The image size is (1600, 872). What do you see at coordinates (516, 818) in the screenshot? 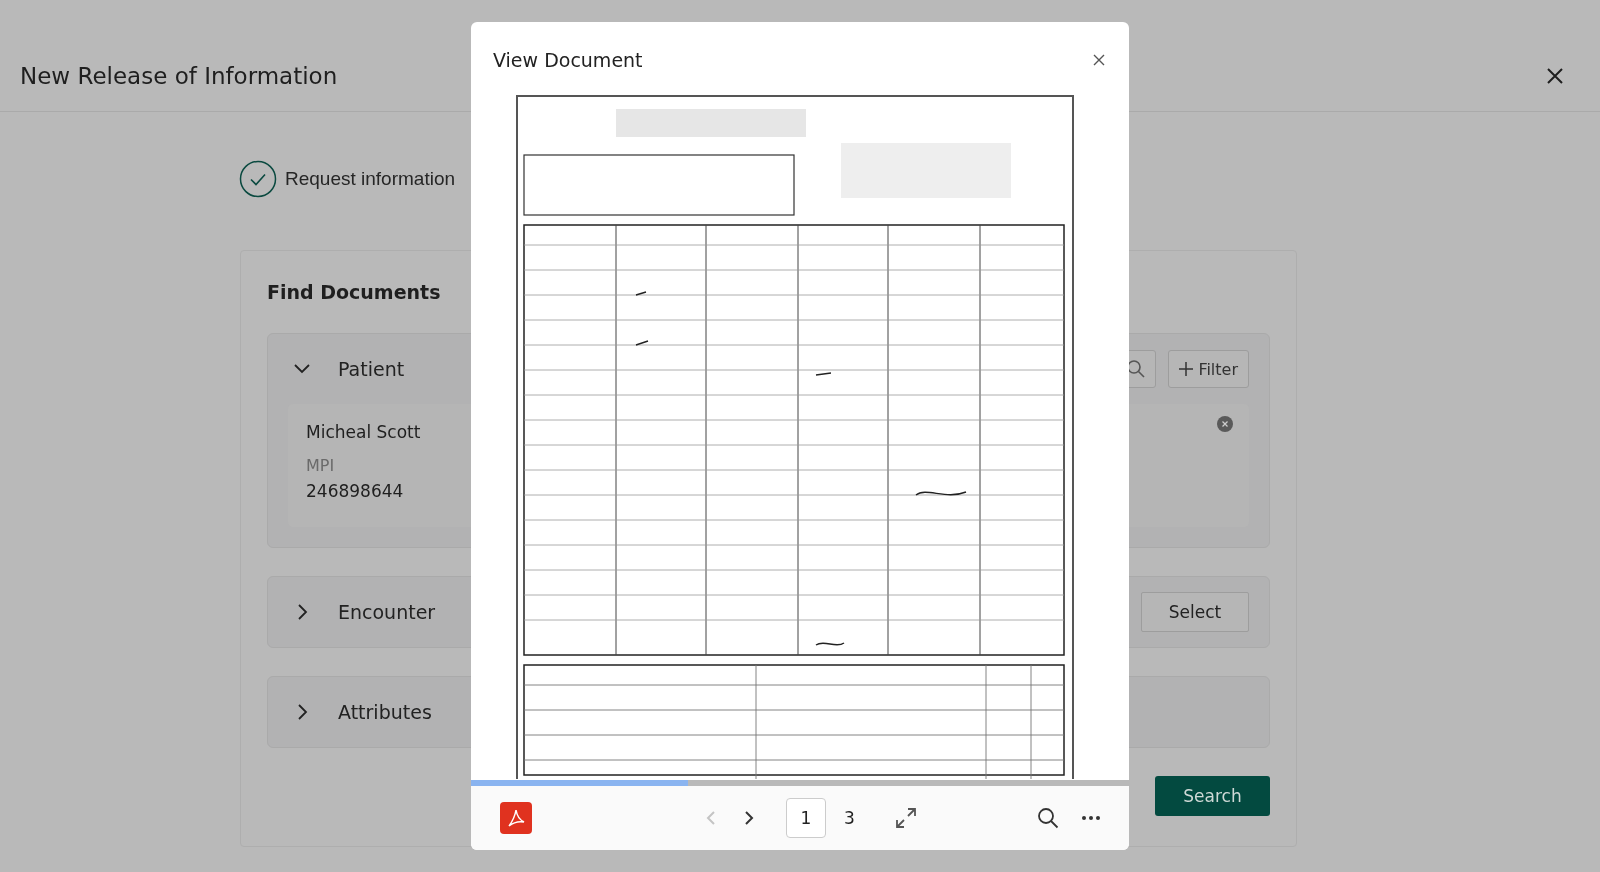
I see `pdf-icon` at bounding box center [516, 818].